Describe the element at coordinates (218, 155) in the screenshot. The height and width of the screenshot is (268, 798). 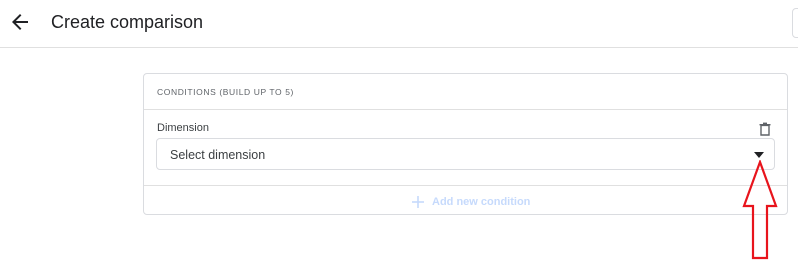
I see `dimension-select-value: Select dimension` at that location.